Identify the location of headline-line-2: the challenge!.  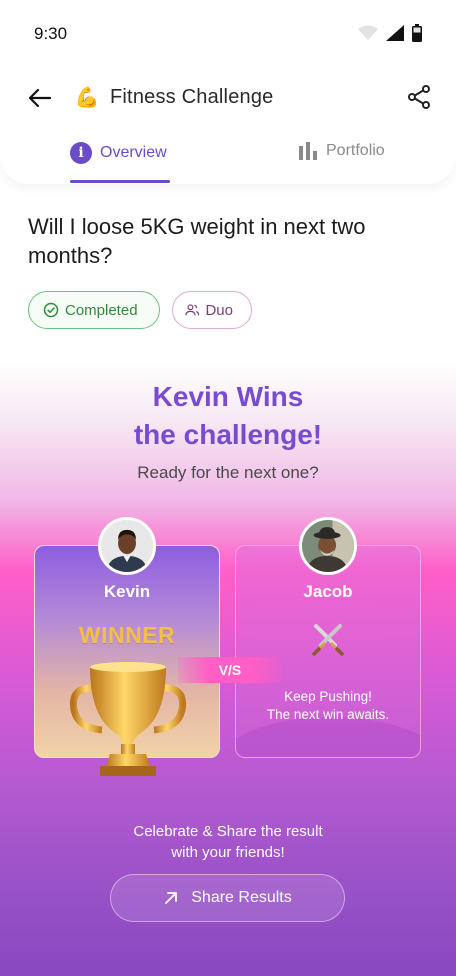
(228, 434).